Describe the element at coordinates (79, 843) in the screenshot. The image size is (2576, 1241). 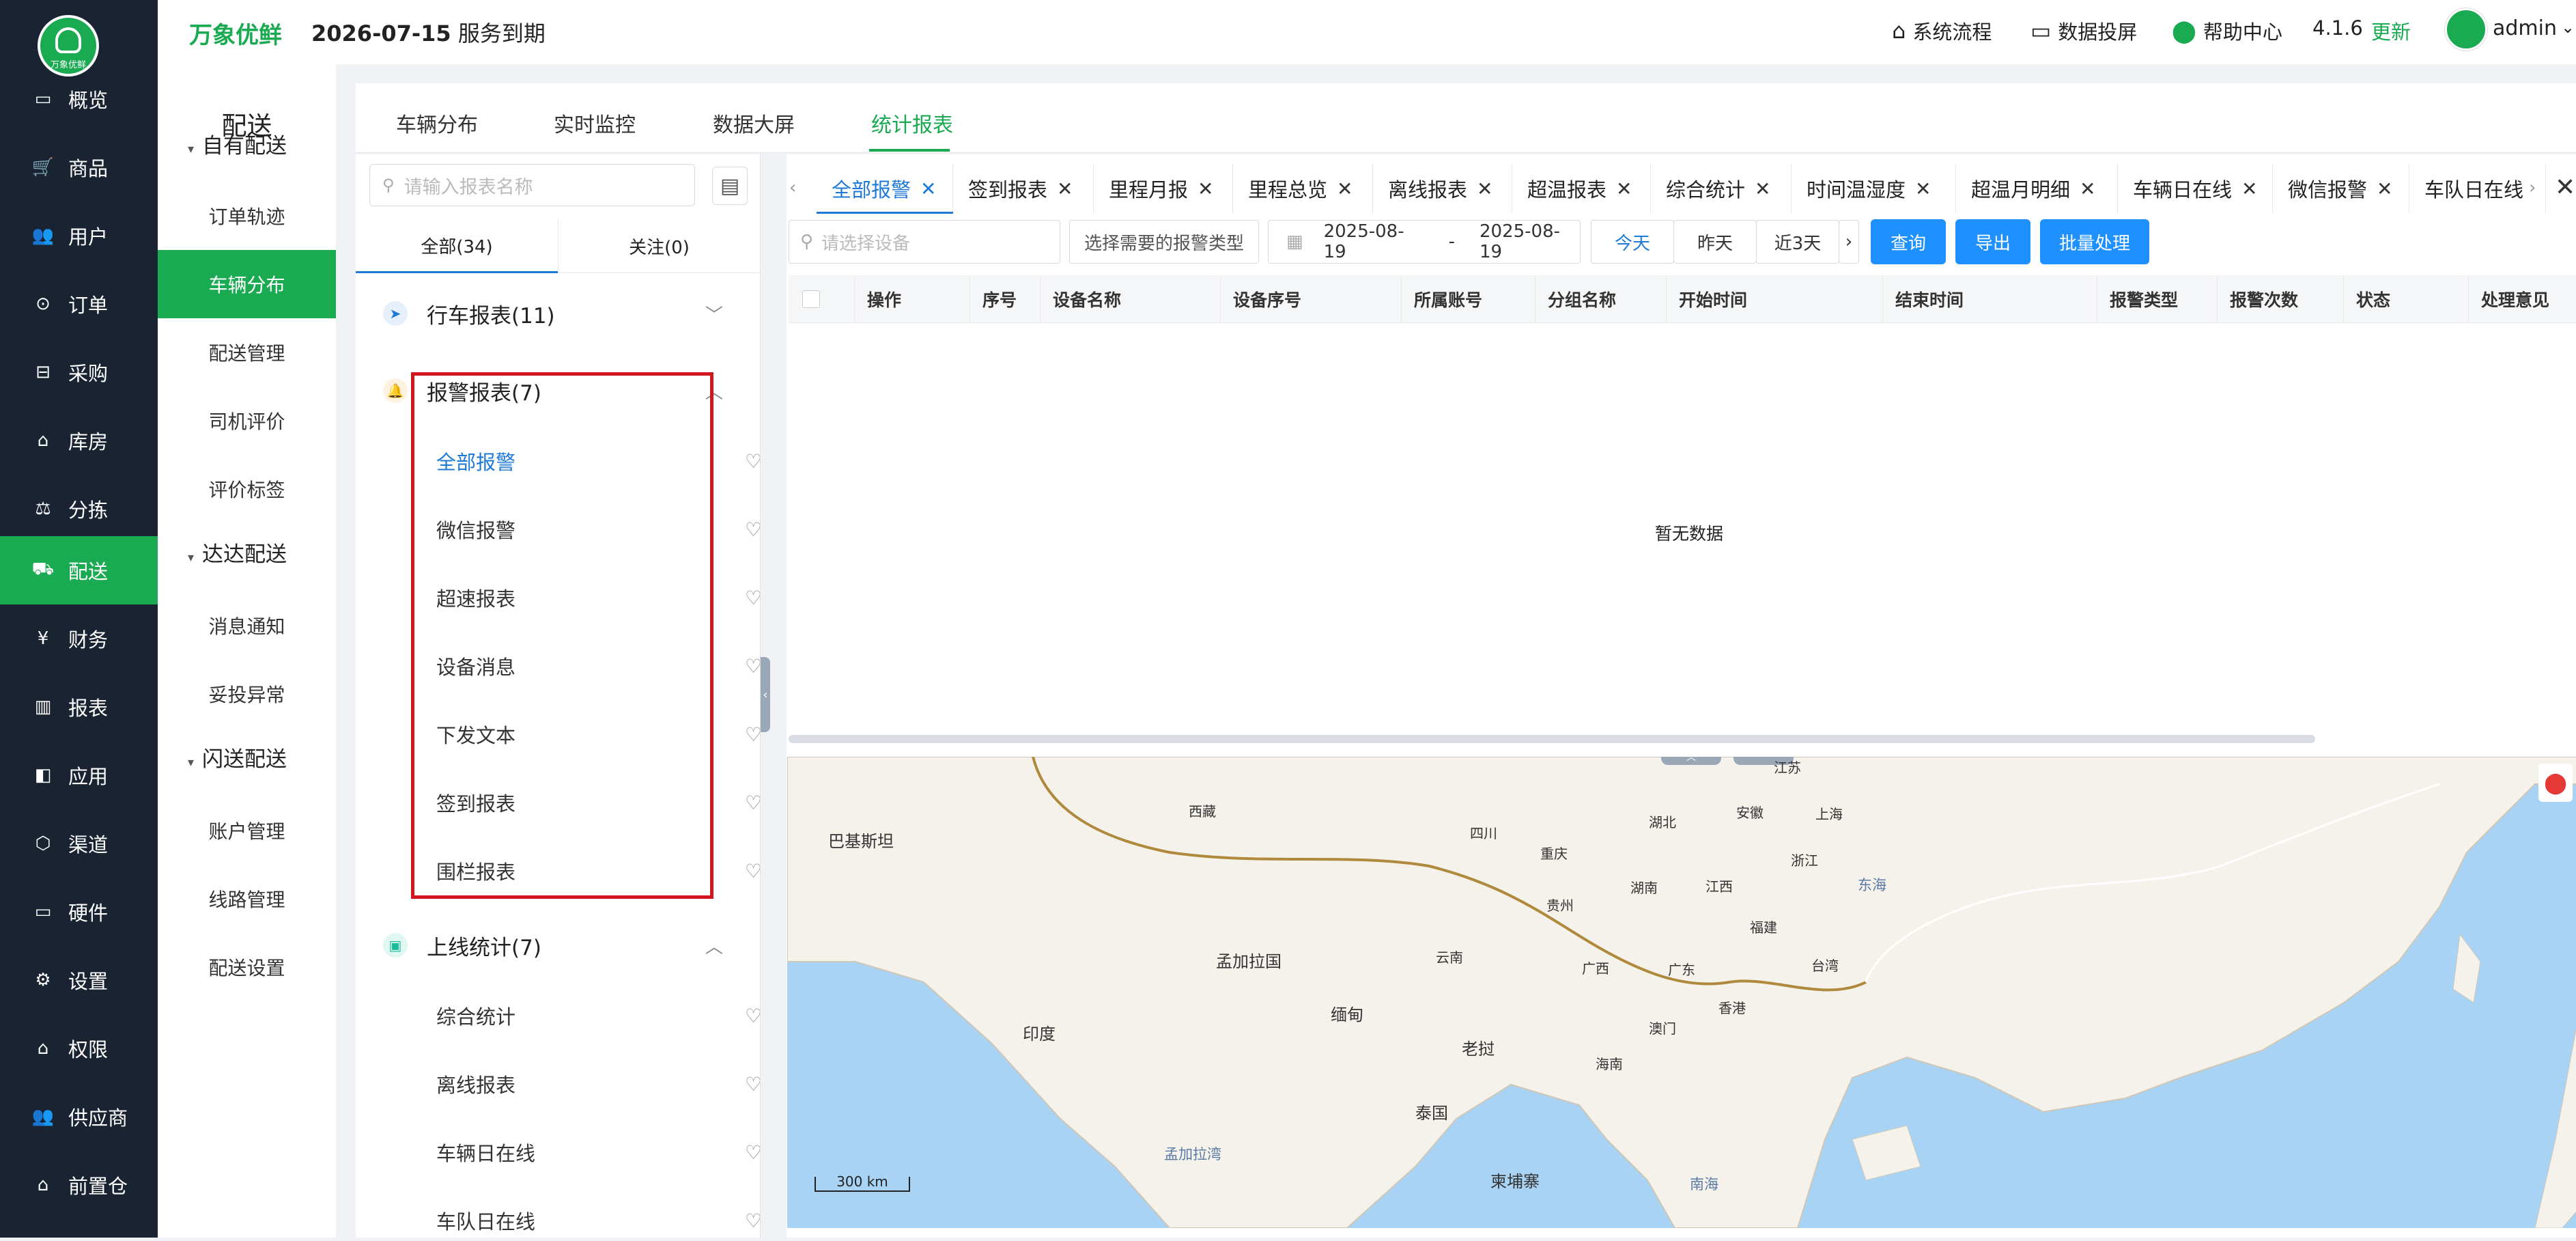
I see `sidebar-item-11: ⬡ 渠道` at that location.